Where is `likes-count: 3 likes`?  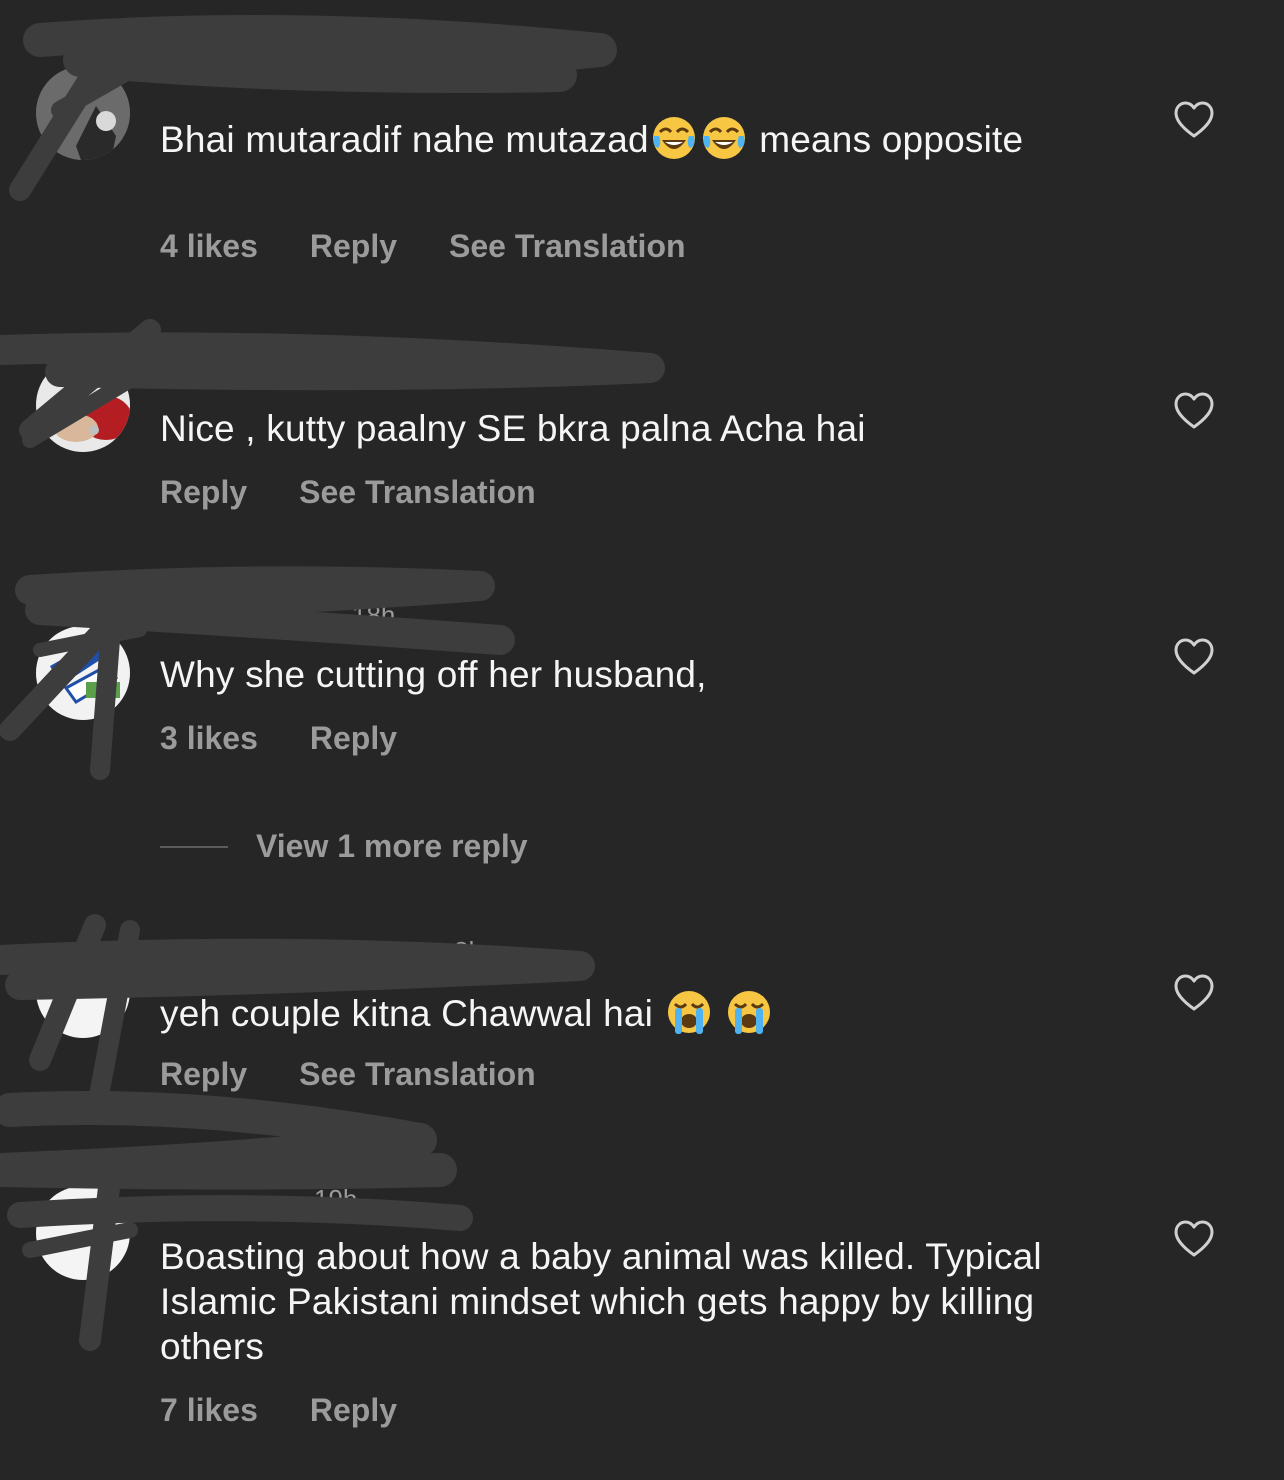
likes-count: 3 likes is located at coordinates (209, 738).